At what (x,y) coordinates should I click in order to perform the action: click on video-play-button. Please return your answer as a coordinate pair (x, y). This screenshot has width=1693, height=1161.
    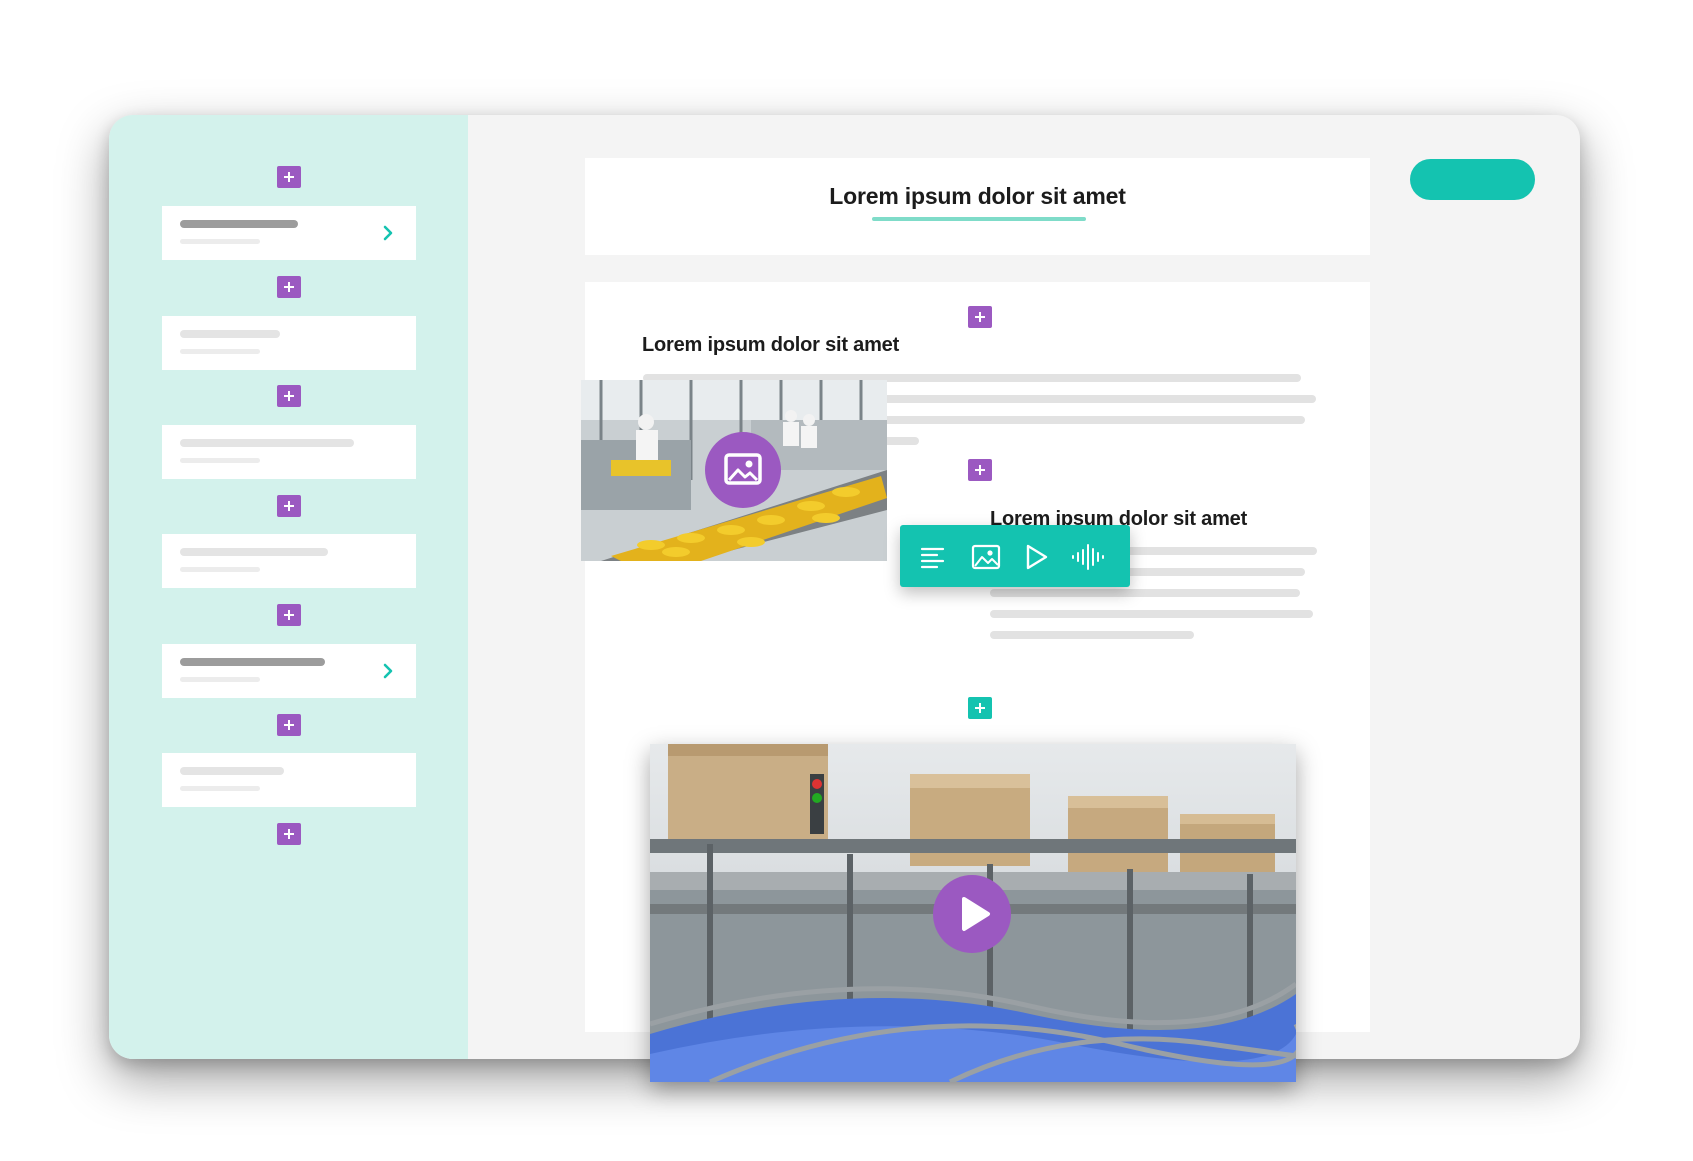
    Looking at the image, I should click on (972, 914).